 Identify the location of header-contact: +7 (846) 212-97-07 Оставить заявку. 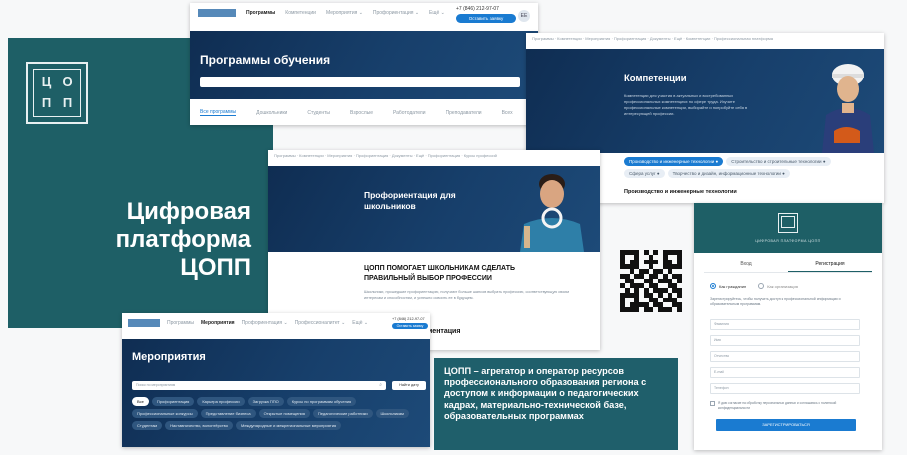
(486, 14).